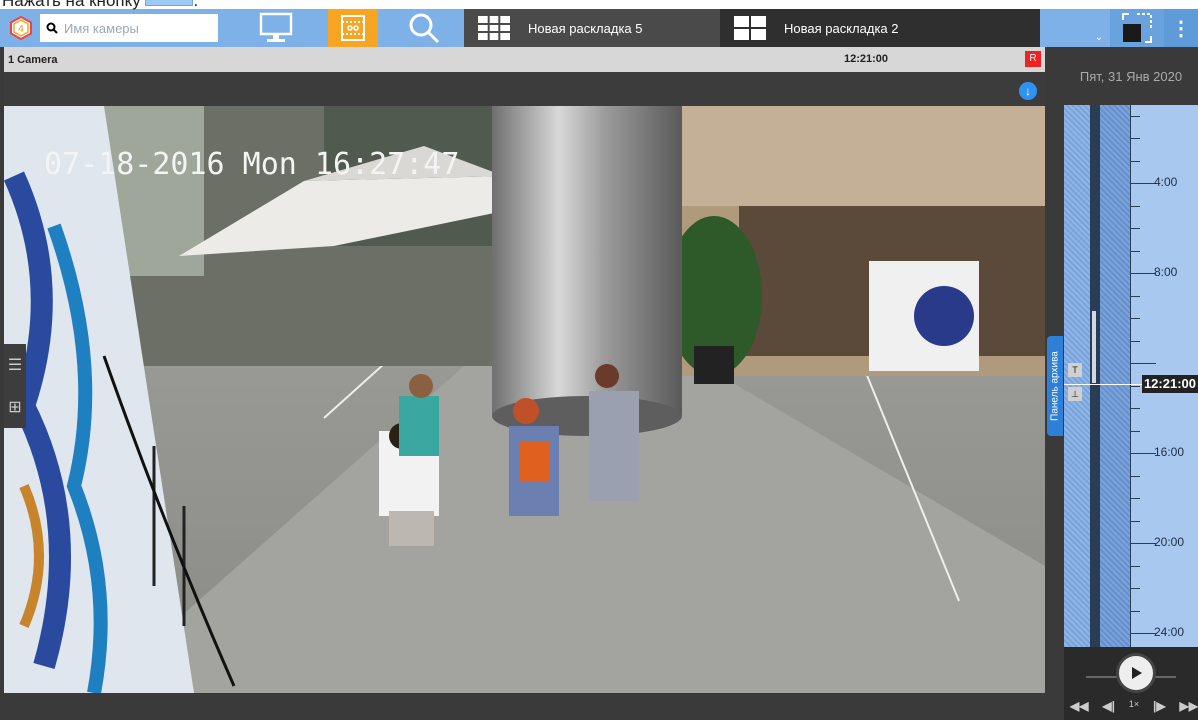  What do you see at coordinates (71, 5) in the screenshot?
I see `instruction-label: Нажать на кнопку` at bounding box center [71, 5].